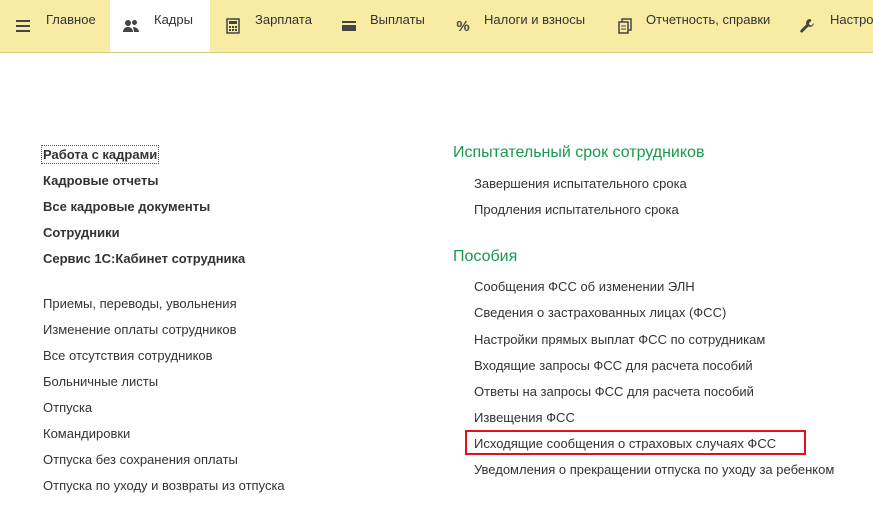 This screenshot has height=505, width=873. What do you see at coordinates (144, 258) in the screenshot?
I see `link-employee-cabinet-service: Сервис 1С:Кабинет сотрудника` at bounding box center [144, 258].